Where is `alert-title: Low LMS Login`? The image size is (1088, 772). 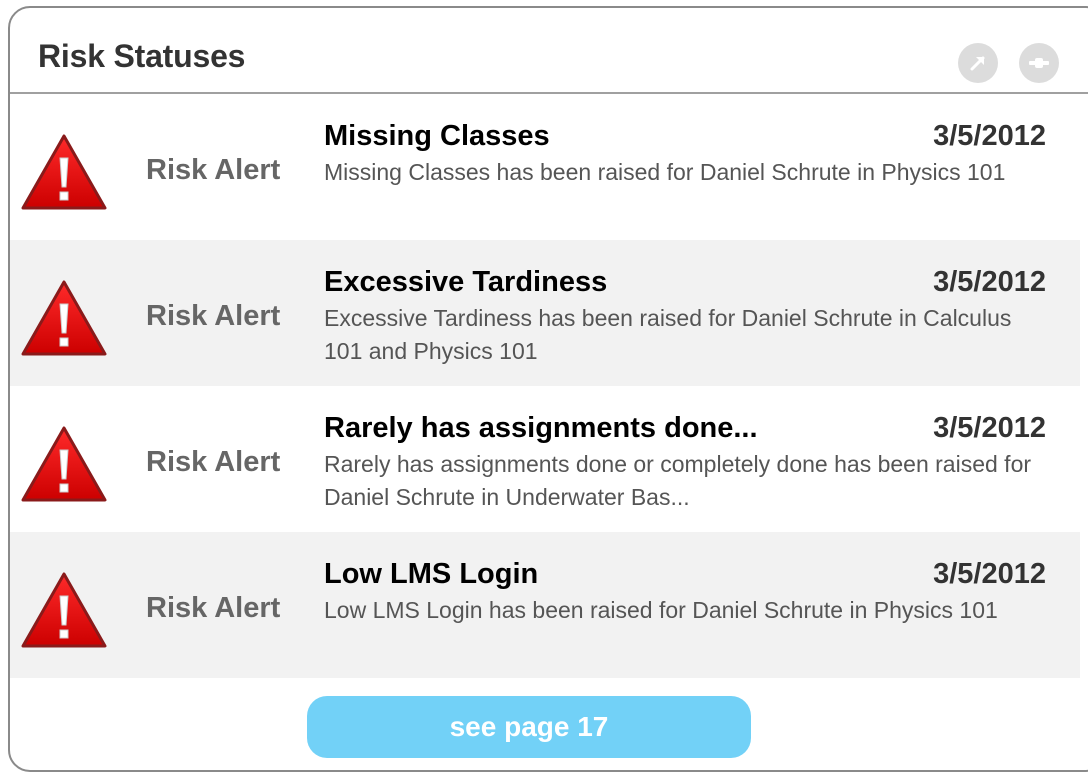 alert-title: Low LMS Login is located at coordinates (431, 574).